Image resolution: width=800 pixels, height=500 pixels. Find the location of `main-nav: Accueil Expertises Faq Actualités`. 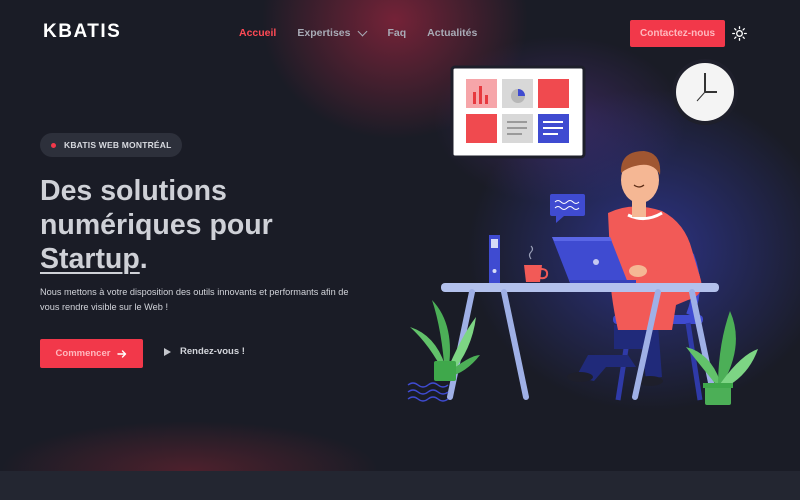

main-nav: Accueil Expertises Faq Actualités is located at coordinates (368, 32).